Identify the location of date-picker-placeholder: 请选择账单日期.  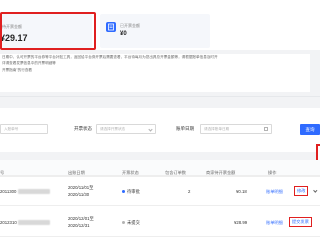
(217, 129).